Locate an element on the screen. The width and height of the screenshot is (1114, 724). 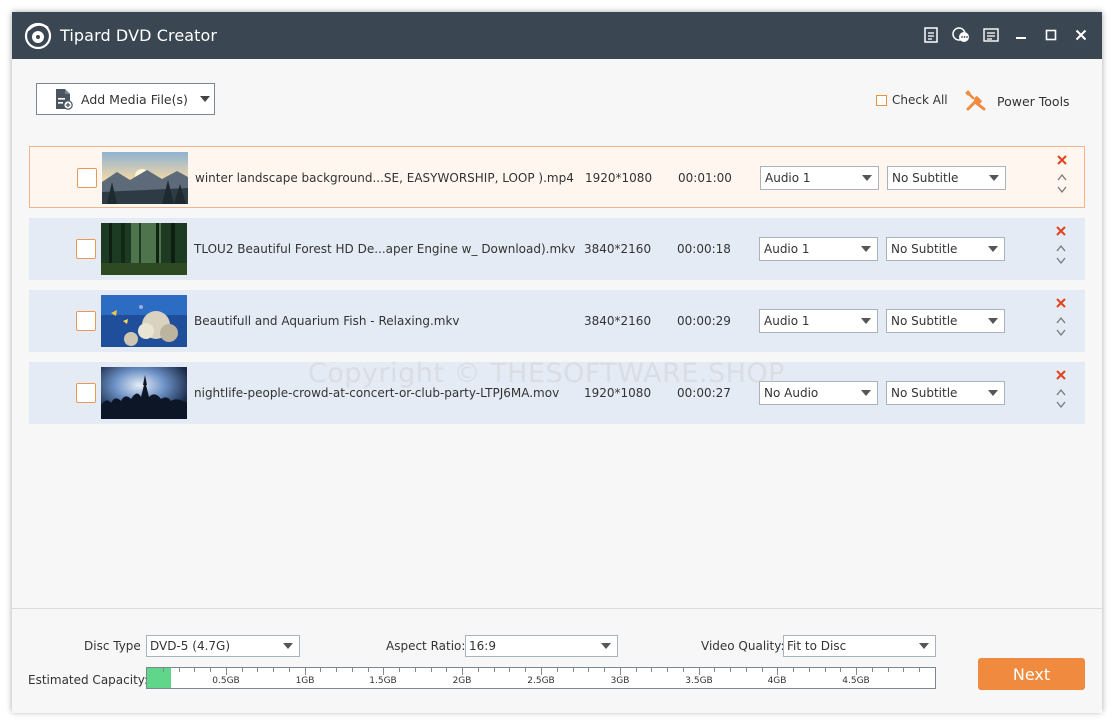
file-duration: 00:00:29 is located at coordinates (704, 321).